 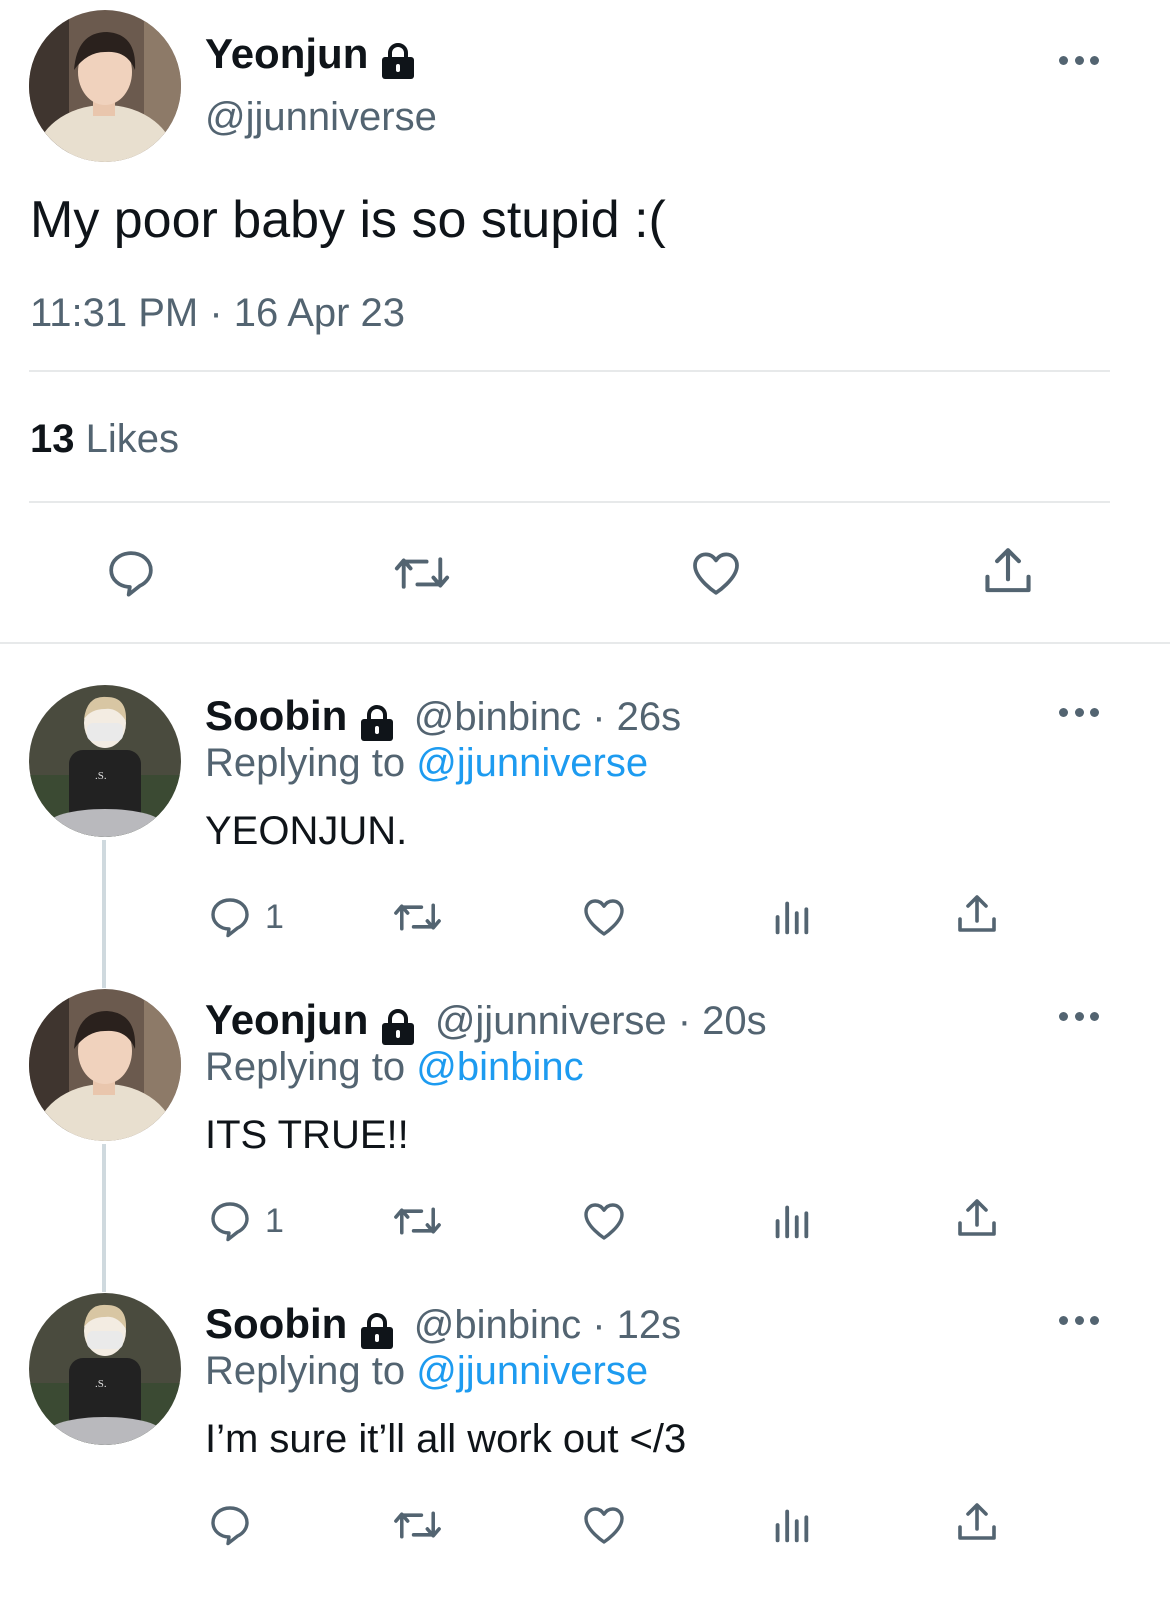 What do you see at coordinates (132, 439) in the screenshot?
I see `likes-label: Likes` at bounding box center [132, 439].